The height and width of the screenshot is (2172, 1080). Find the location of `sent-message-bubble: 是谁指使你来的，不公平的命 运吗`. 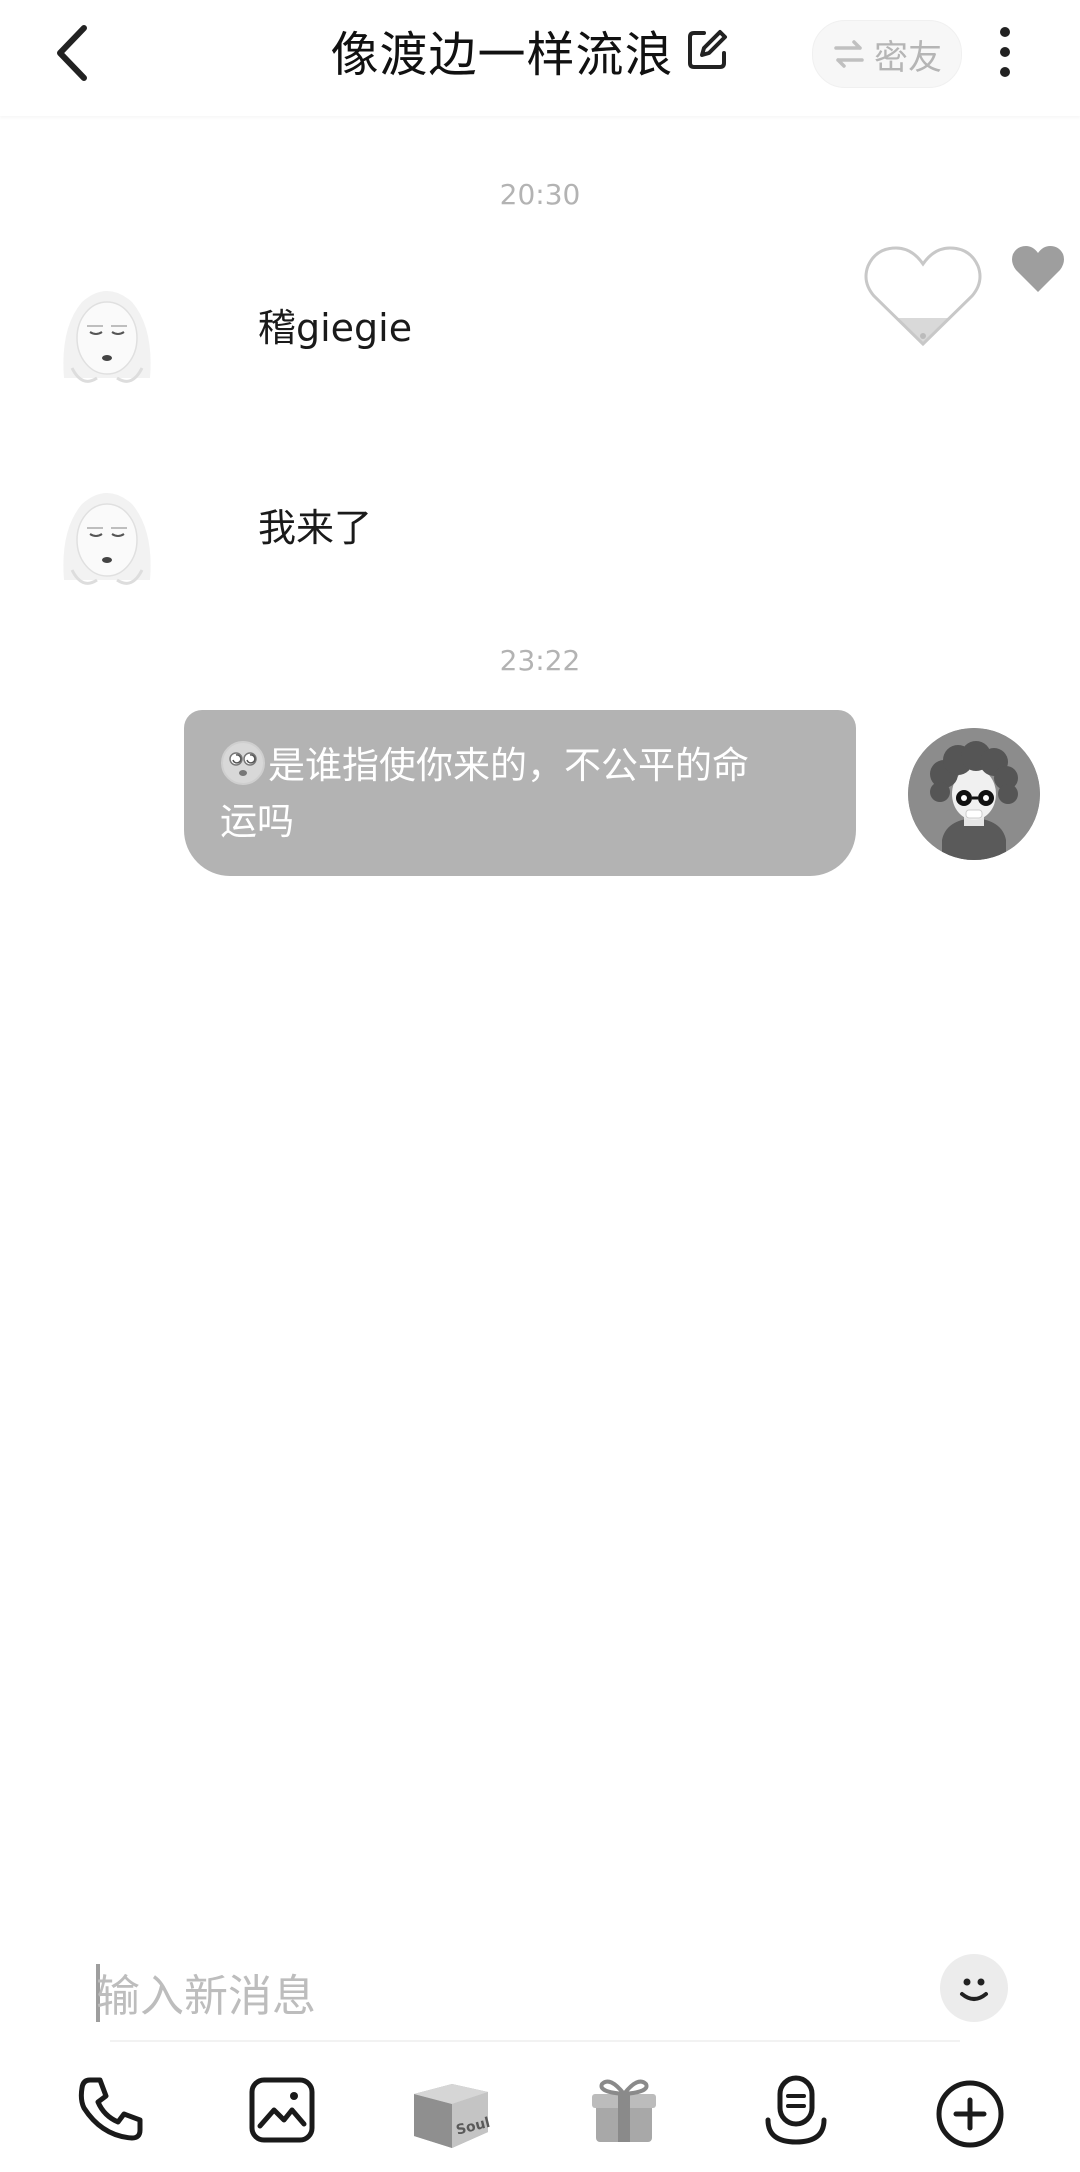

sent-message-bubble: 是谁指使你来的，不公平的命 运吗 is located at coordinates (520, 793).